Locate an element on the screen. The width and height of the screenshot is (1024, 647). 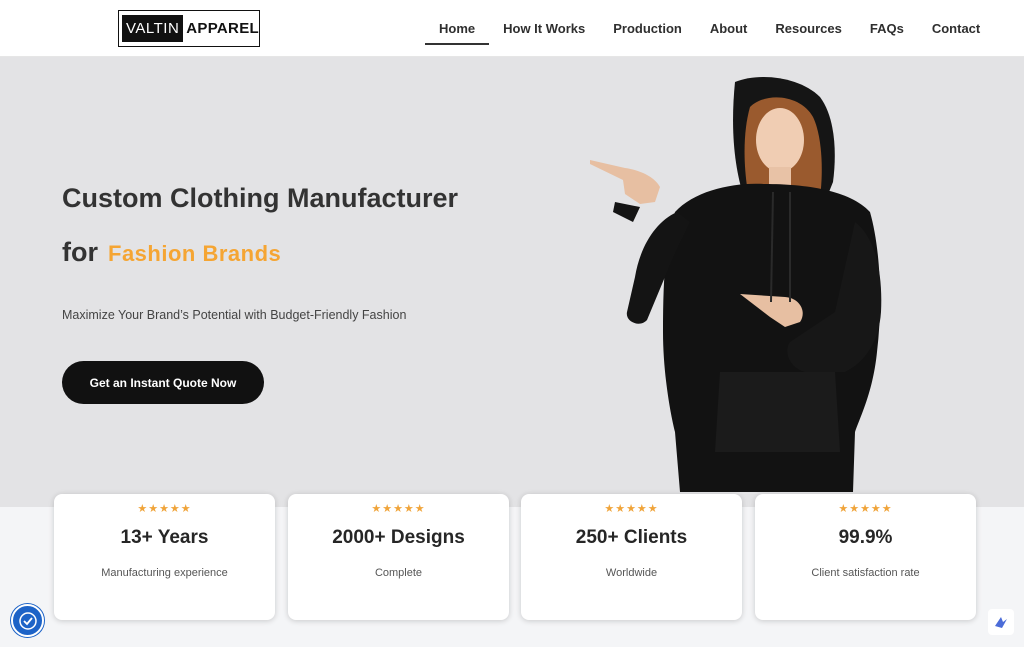
stat-label: Worldwide is located at coordinates (631, 573).